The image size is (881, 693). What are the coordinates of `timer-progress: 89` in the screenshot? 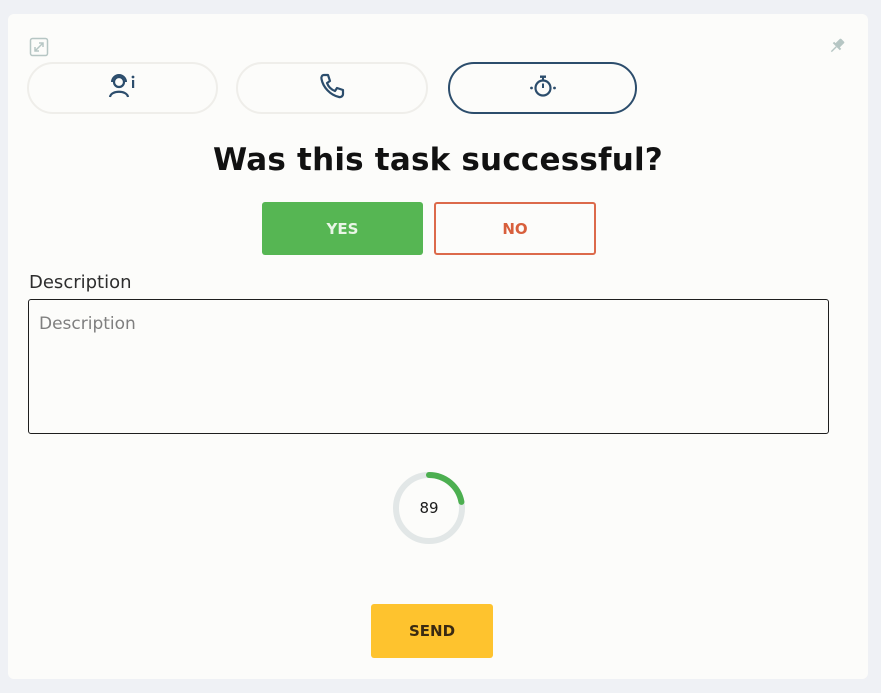 It's located at (429, 508).